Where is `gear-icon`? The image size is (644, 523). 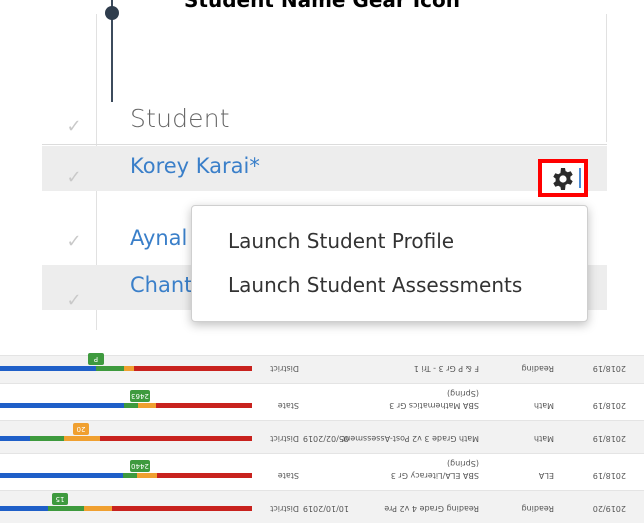
gear-icon is located at coordinates (563, 179).